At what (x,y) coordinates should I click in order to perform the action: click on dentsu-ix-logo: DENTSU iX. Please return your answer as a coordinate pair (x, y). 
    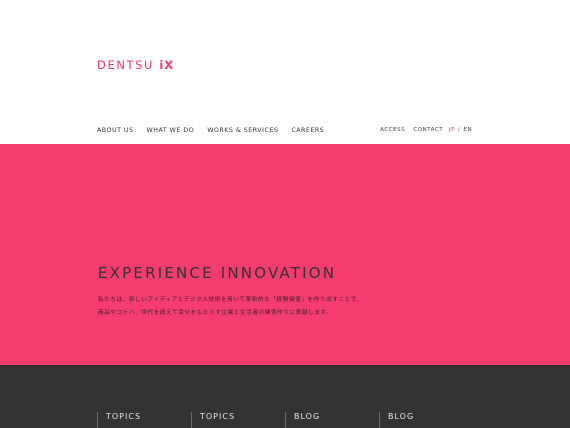
    Looking at the image, I should click on (135, 65).